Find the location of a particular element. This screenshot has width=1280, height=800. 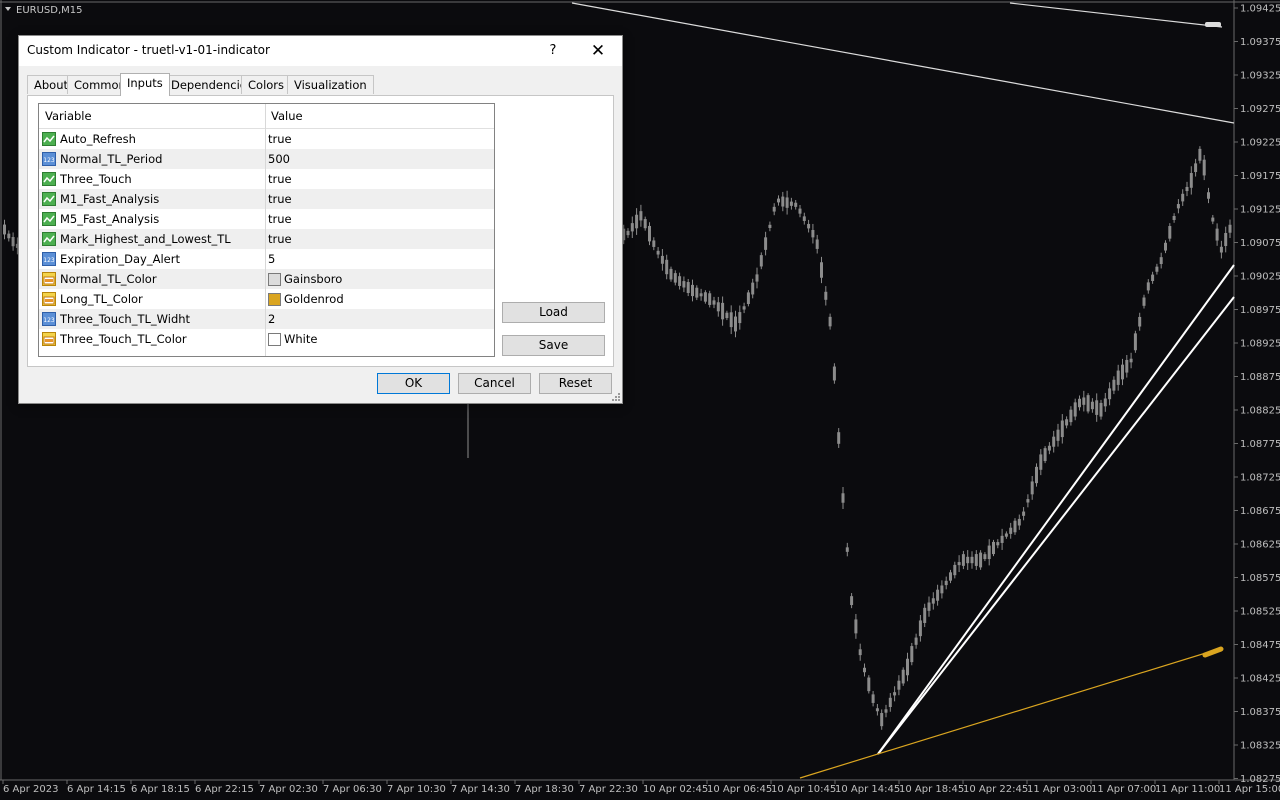

table-row: Long_TL_Color Goldenrod is located at coordinates (266, 299).